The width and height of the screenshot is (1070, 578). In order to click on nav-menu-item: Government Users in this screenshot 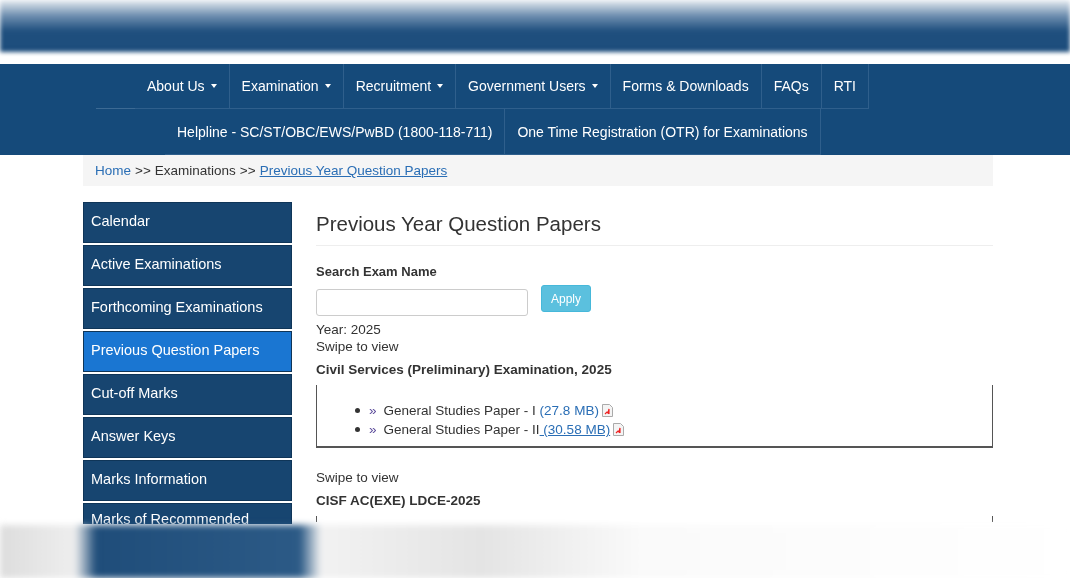, I will do `click(533, 86)`.